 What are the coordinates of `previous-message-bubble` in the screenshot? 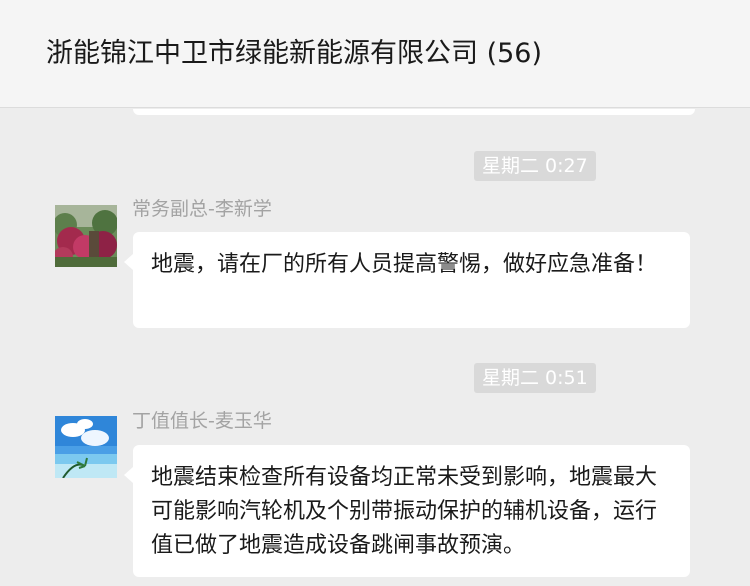 It's located at (414, 112).